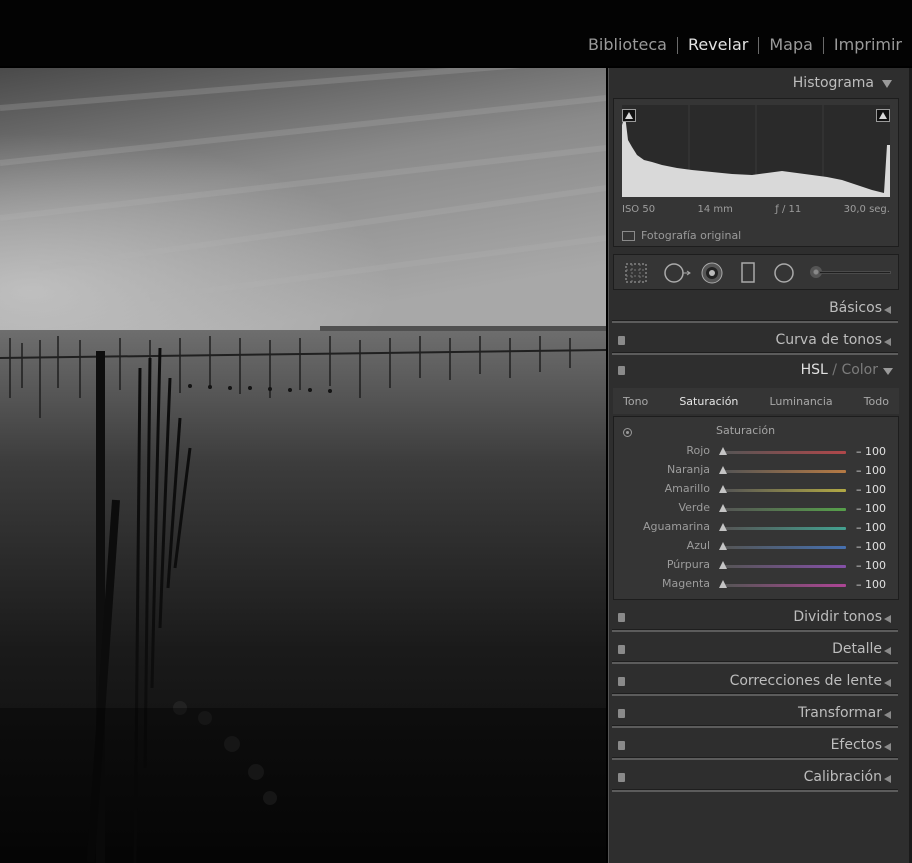 The image size is (912, 863). I want to click on original-photo-label: Fotografía original, so click(691, 235).